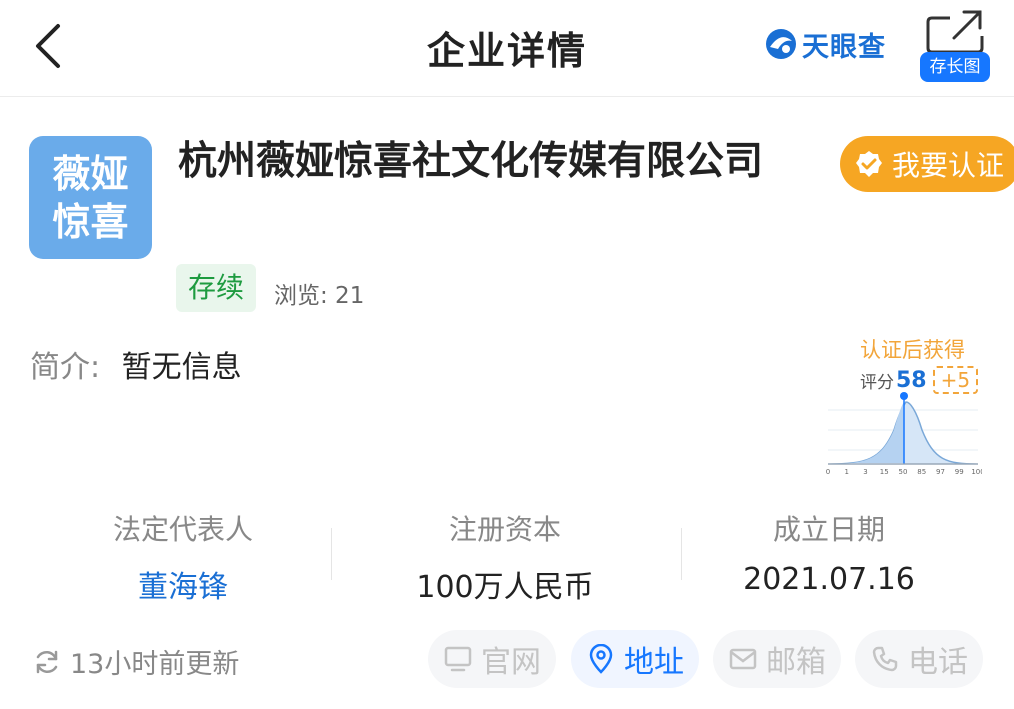 The width and height of the screenshot is (1014, 709). Describe the element at coordinates (884, 472) in the screenshot. I see `axis-tick-label: 15` at that location.